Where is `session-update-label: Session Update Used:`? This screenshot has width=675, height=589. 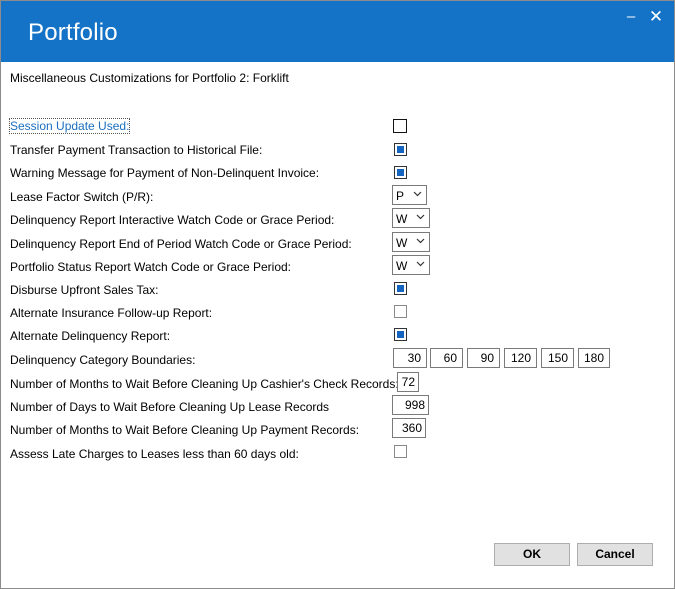 session-update-label: Session Update Used: is located at coordinates (69, 126).